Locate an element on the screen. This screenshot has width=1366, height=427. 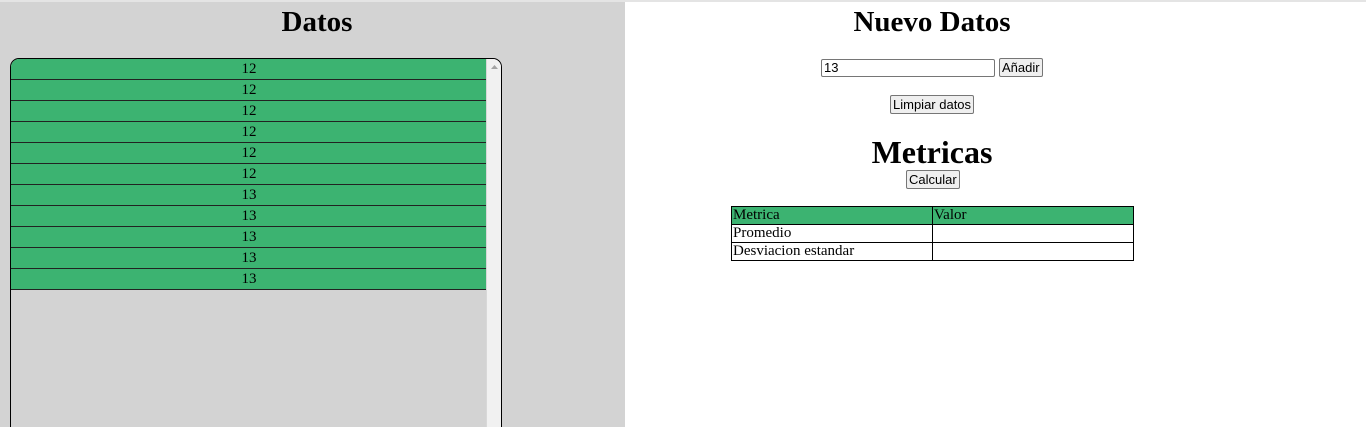
datos-title: Datos is located at coordinates (317, 22).